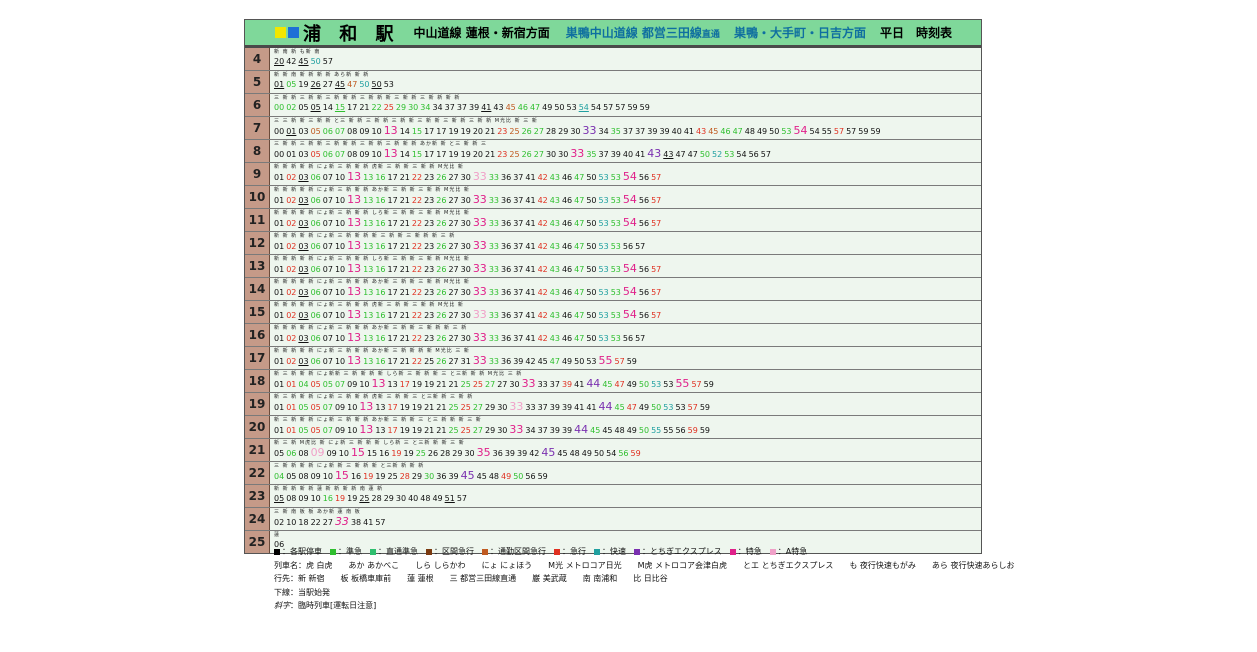 The height and width of the screenshot is (652, 1257). Describe the element at coordinates (302, 592) in the screenshot. I see `legend-underline: 下線：当駅始発` at that location.